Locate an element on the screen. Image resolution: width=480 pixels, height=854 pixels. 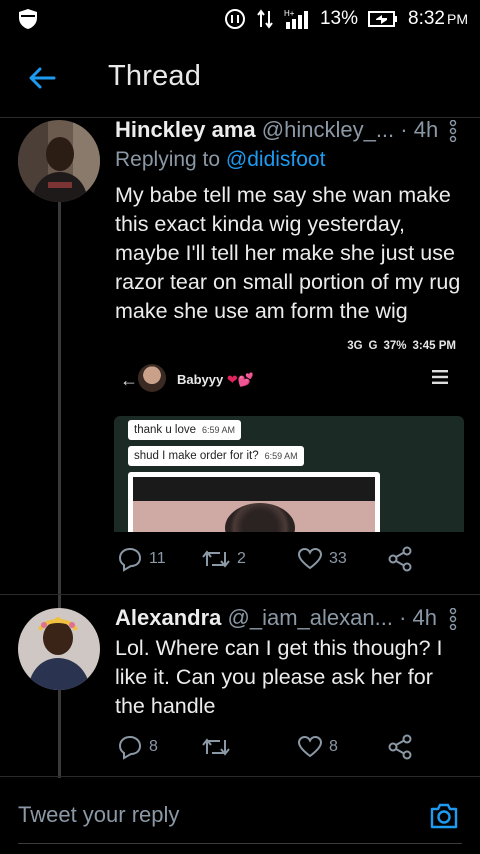
reply-input: Tweet your reply is located at coordinates (98, 815).